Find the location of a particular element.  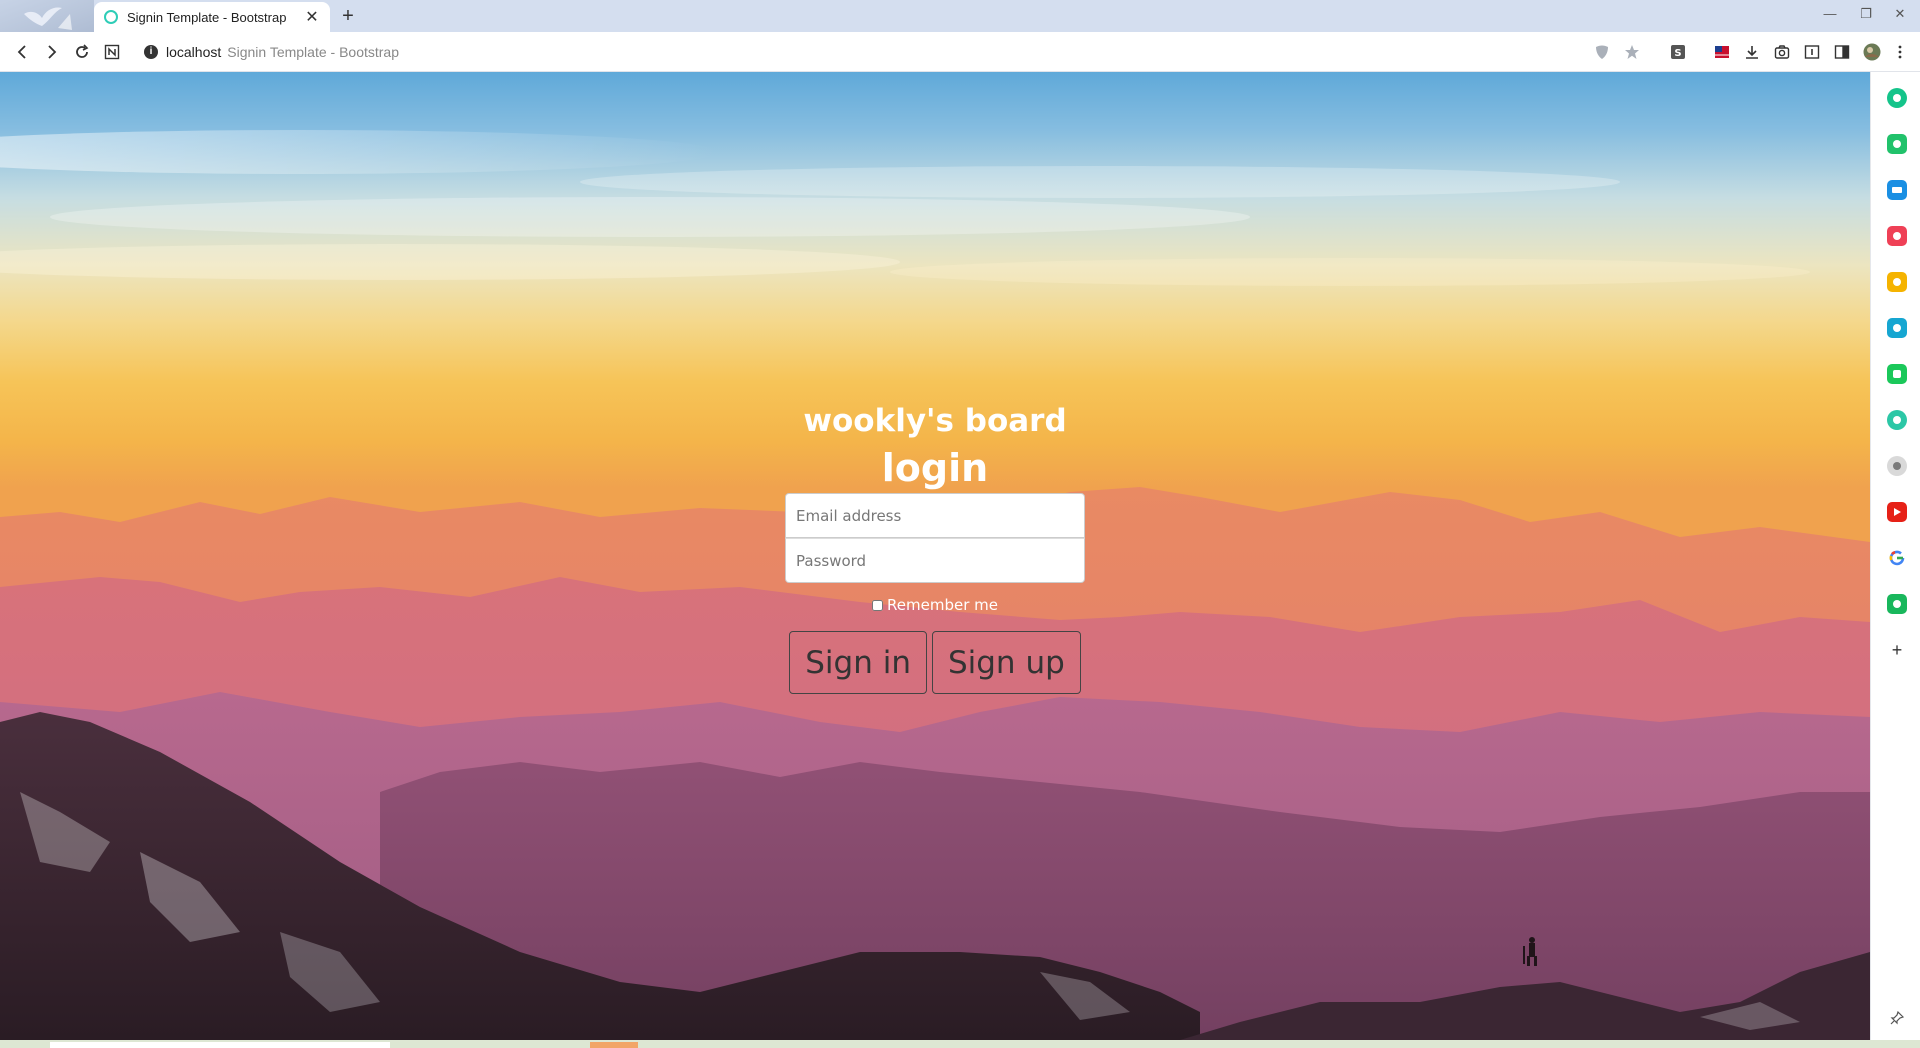

download-icon is located at coordinates (1752, 52).